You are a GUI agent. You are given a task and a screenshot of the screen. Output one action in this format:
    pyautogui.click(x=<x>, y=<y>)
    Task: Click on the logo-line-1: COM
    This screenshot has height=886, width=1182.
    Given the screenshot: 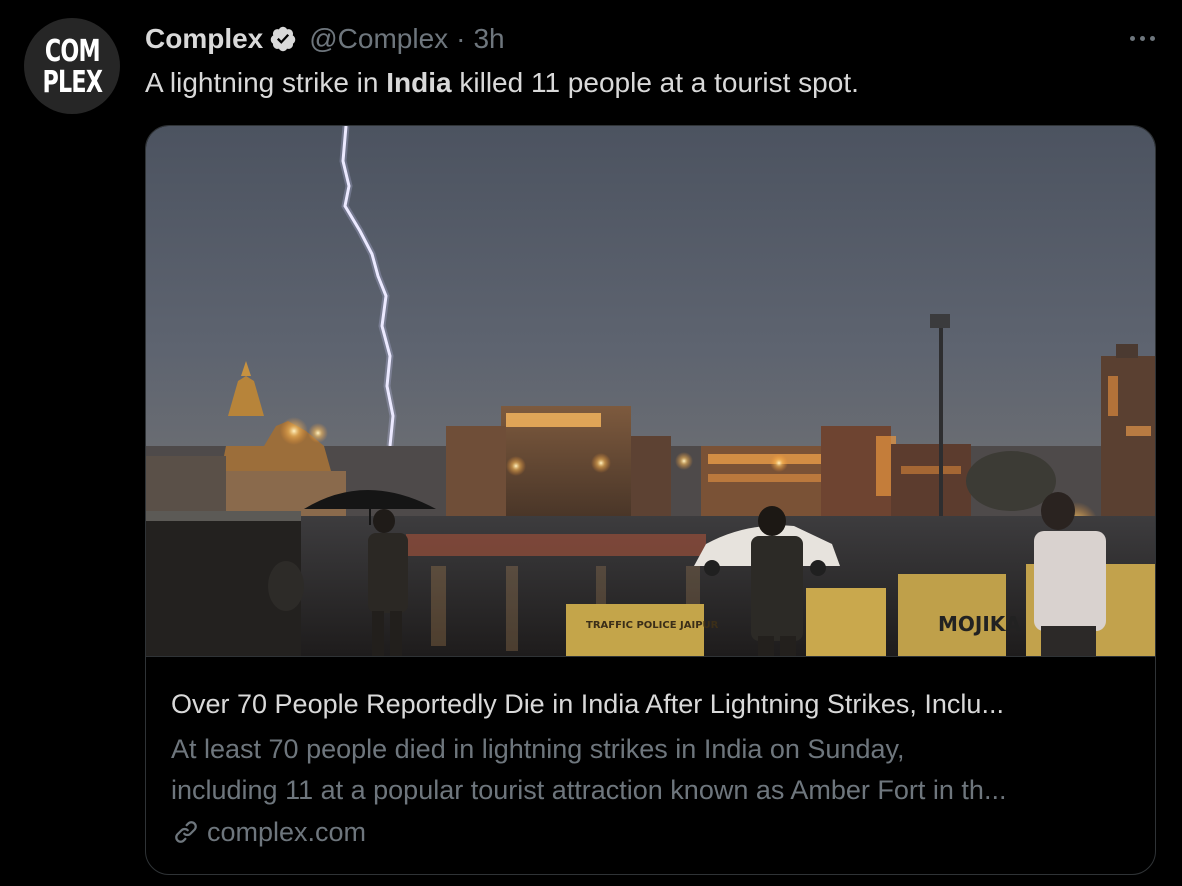 What is the action you would take?
    pyautogui.click(x=72, y=51)
    